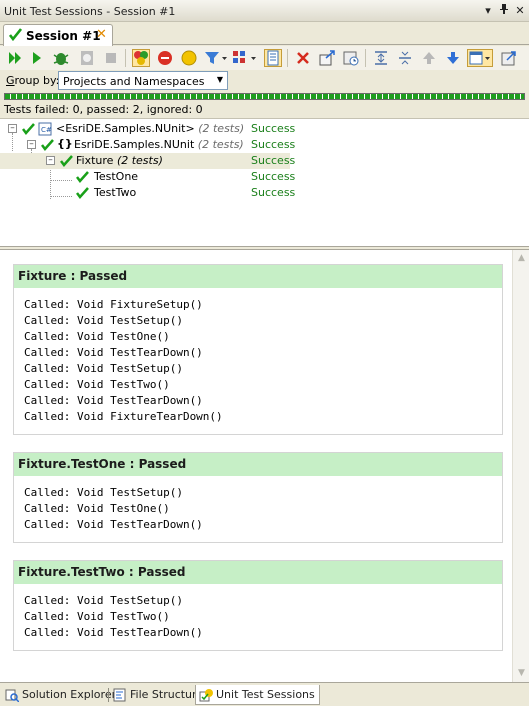 This screenshot has height=706, width=529. I want to click on open-window-icon, so click(509, 58).